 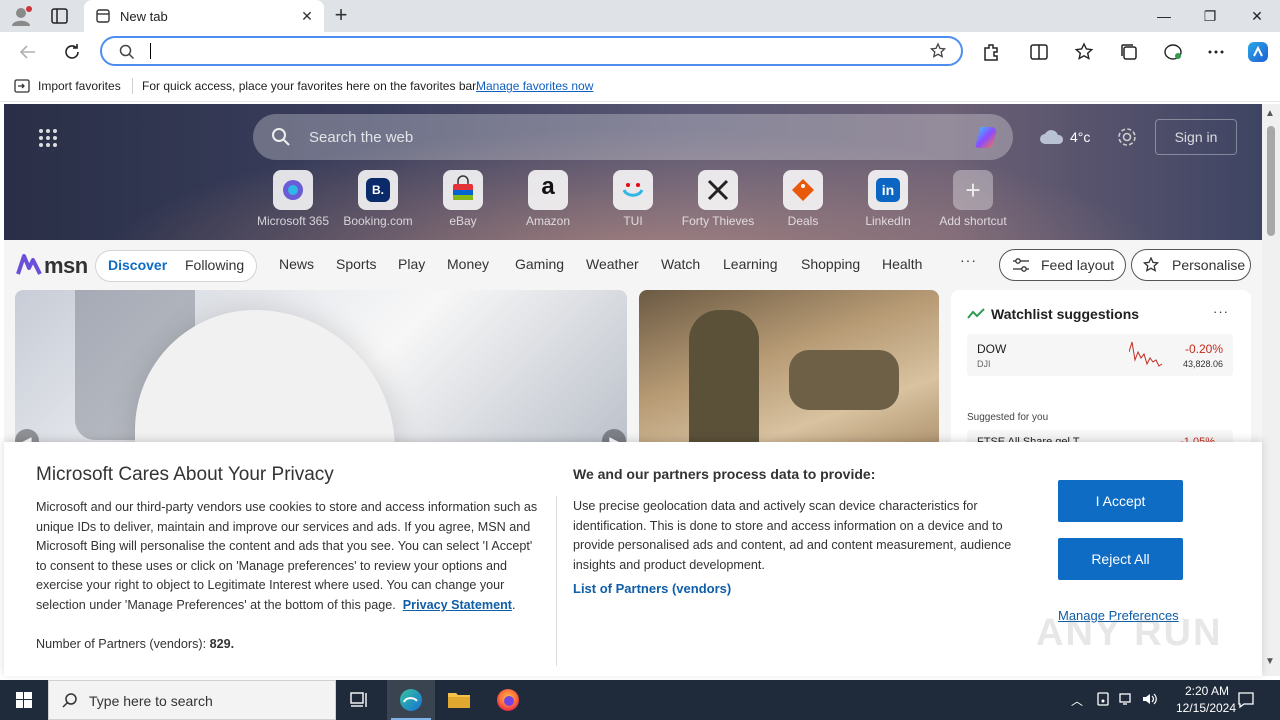 What do you see at coordinates (803, 200) in the screenshot?
I see `shortcut-deals: Deals` at bounding box center [803, 200].